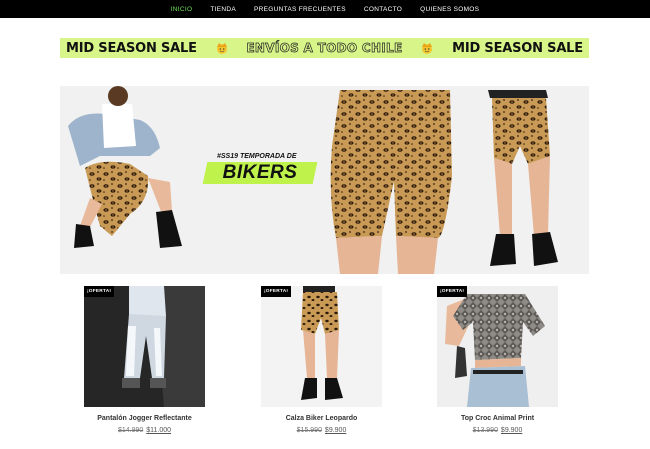 The width and height of the screenshot is (650, 449). Describe the element at coordinates (300, 9) in the screenshot. I see `nav-item-preguntas-frecuentes: PREGUNTAS FRECUENTES` at that location.